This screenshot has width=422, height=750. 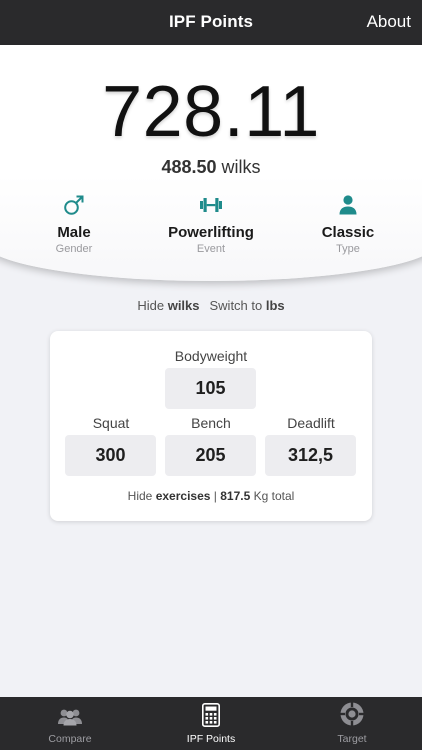 I want to click on calculator-icon, so click(x=211, y=712).